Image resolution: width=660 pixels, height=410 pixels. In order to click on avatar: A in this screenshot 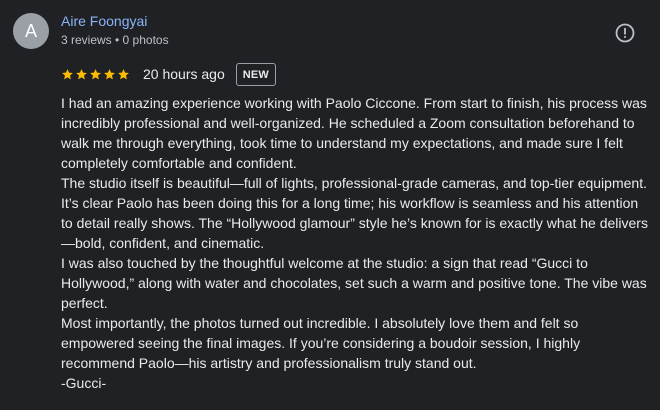, I will do `click(31, 31)`.